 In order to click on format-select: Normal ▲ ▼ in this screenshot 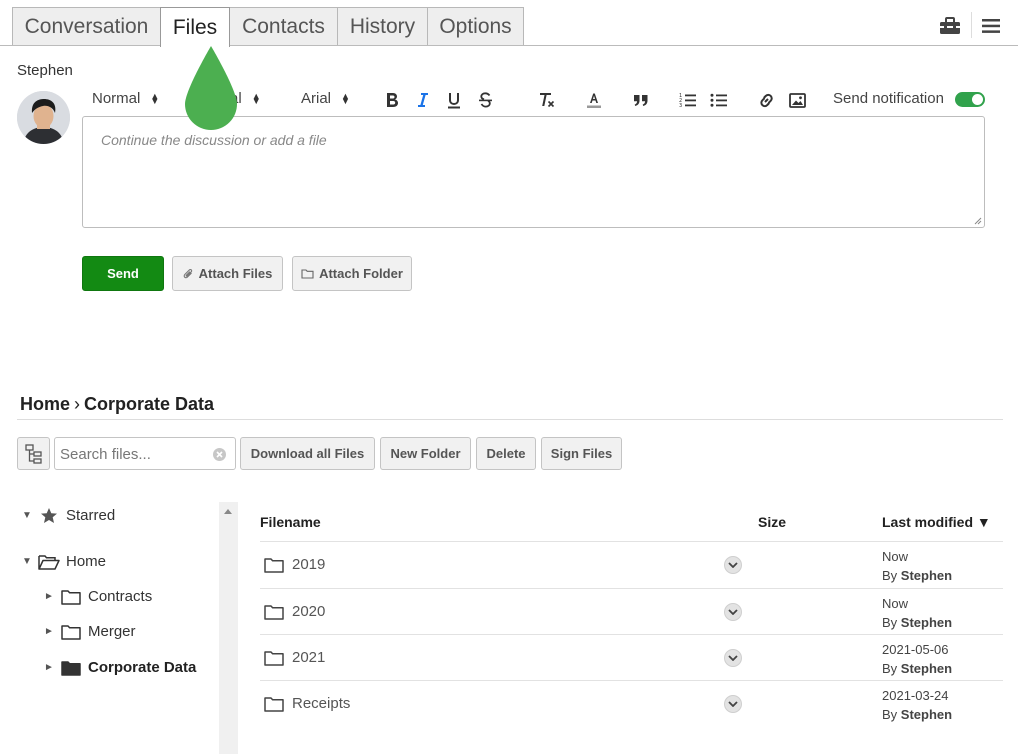, I will do `click(125, 98)`.